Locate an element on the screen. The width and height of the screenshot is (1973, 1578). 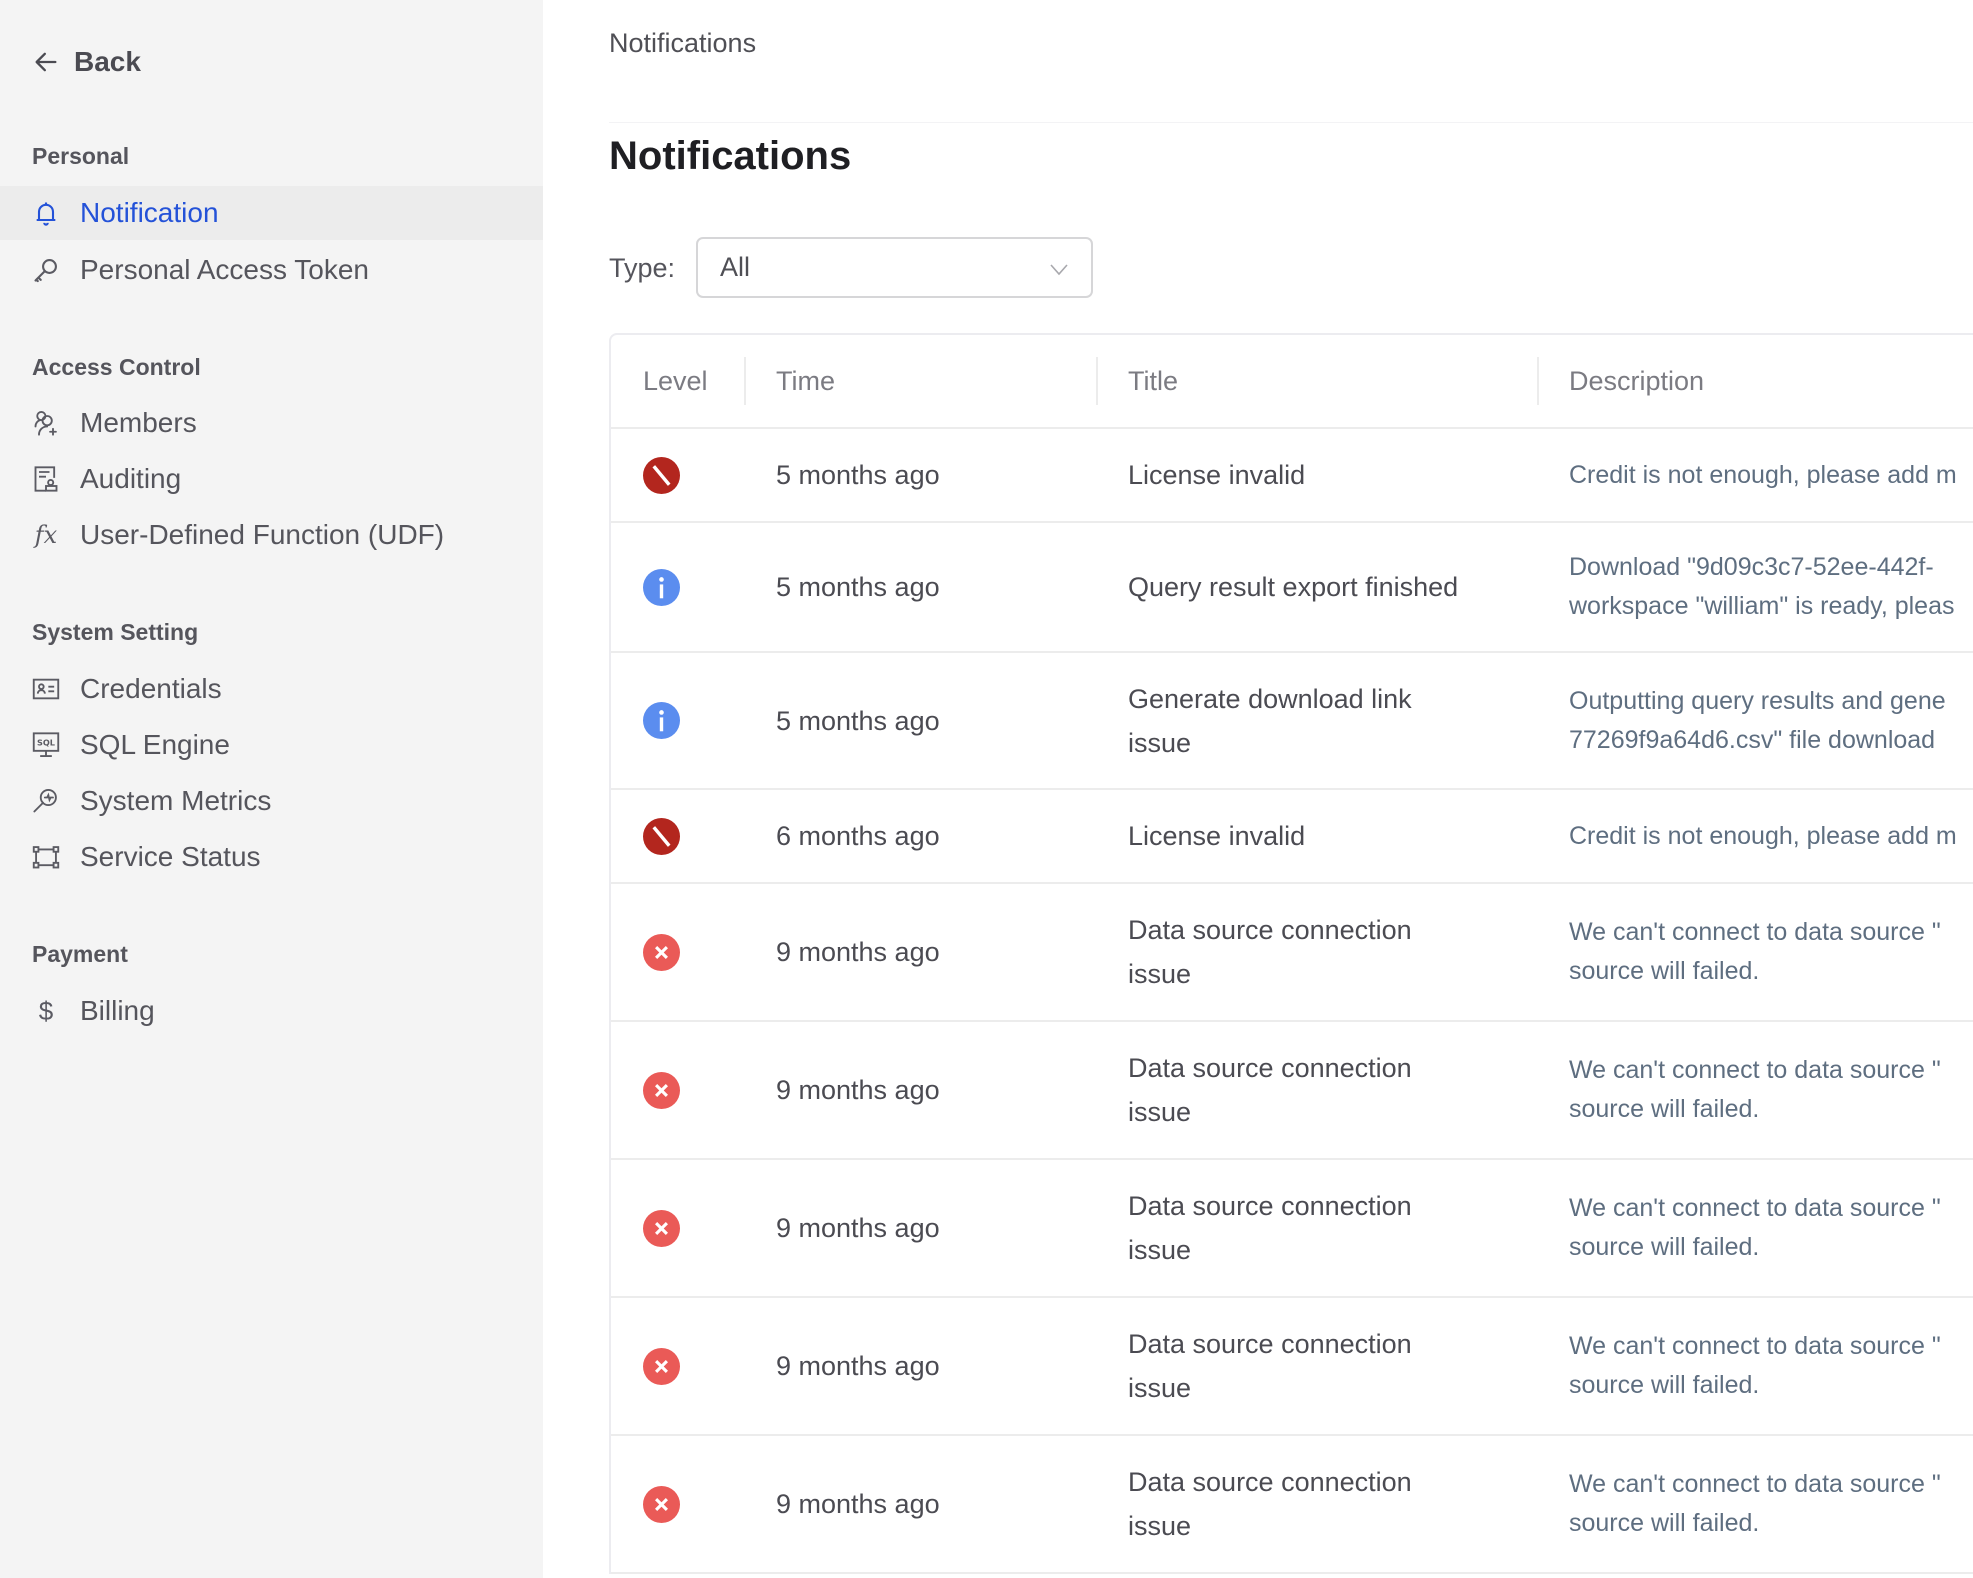
description-text-line: Download "9d09c3c7-52ee-442f- is located at coordinates (1751, 567).